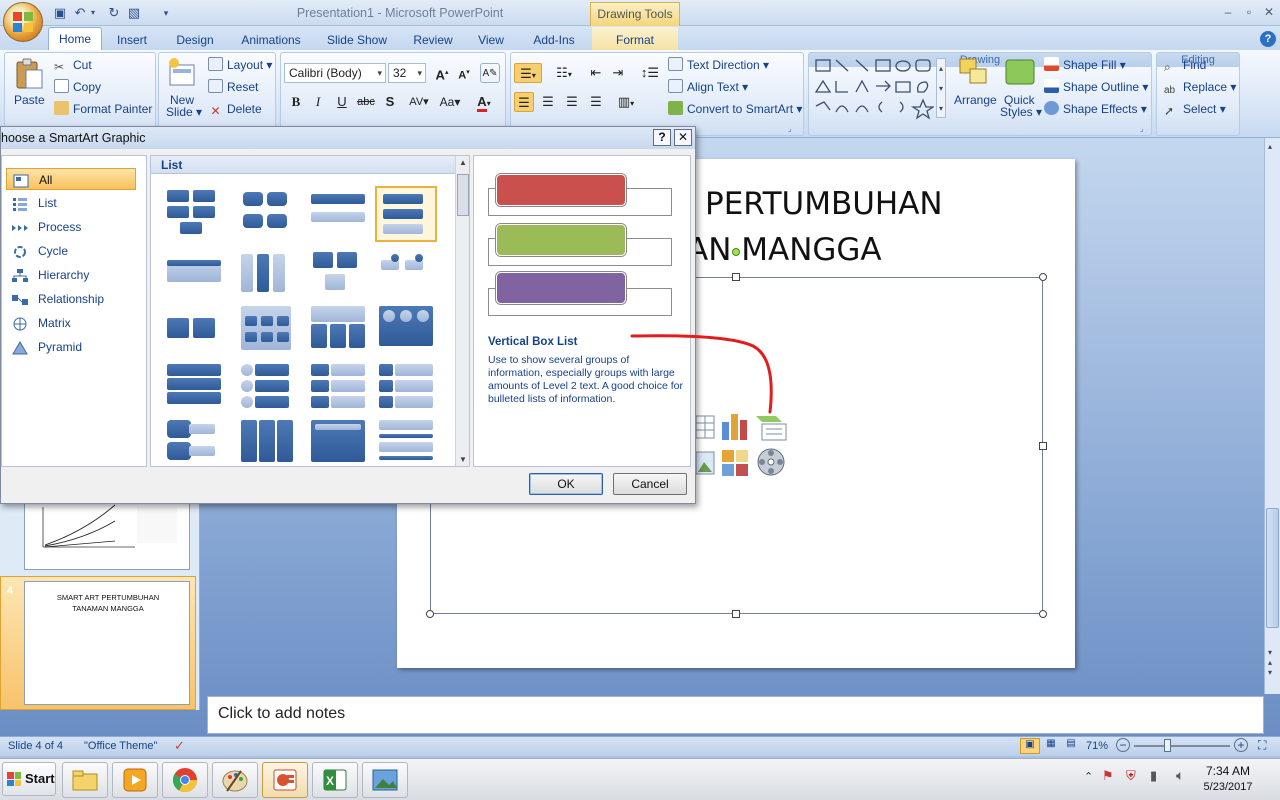 Image resolution: width=1280 pixels, height=800 pixels. I want to click on theme-name: "Office Theme", so click(120, 746).